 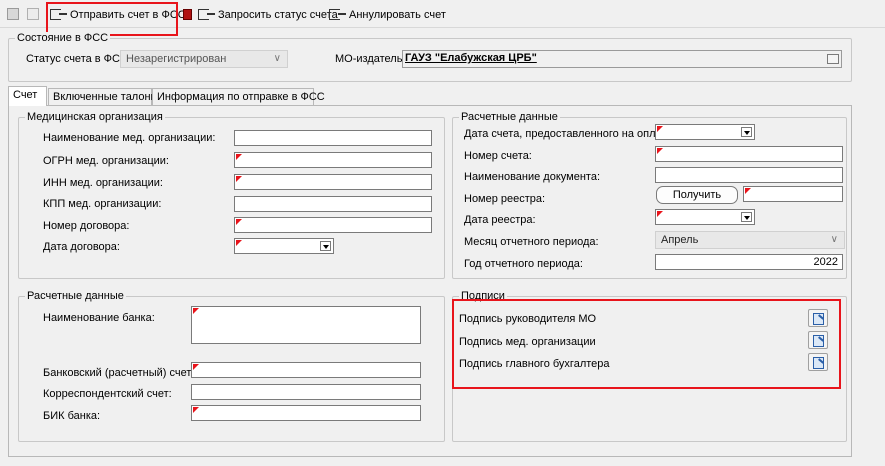 What do you see at coordinates (749, 175) in the screenshot?
I see `document-name-input` at bounding box center [749, 175].